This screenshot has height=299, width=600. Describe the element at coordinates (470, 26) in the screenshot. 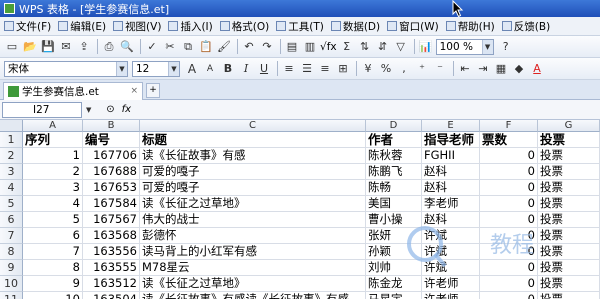

I see `menu-help: 帮助(H)` at that location.